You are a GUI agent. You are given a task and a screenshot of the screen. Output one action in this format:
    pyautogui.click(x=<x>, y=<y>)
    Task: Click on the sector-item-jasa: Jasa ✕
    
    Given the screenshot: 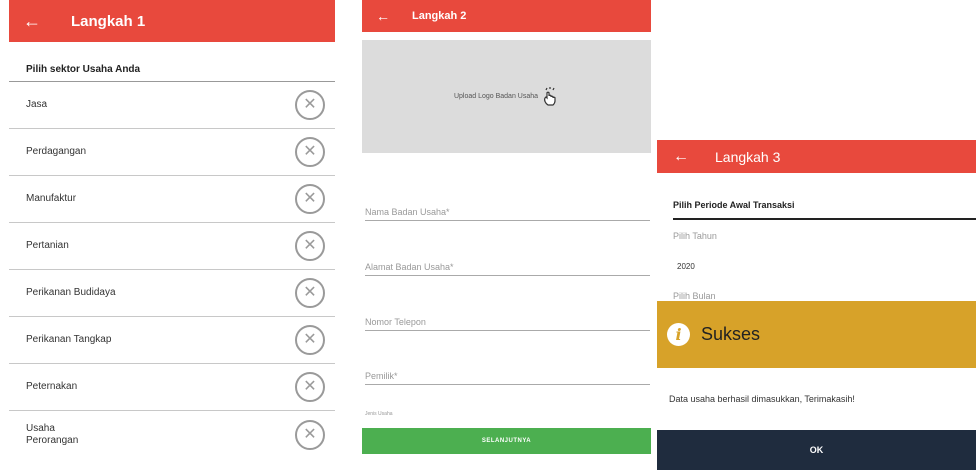 What is the action you would take?
    pyautogui.click(x=172, y=105)
    